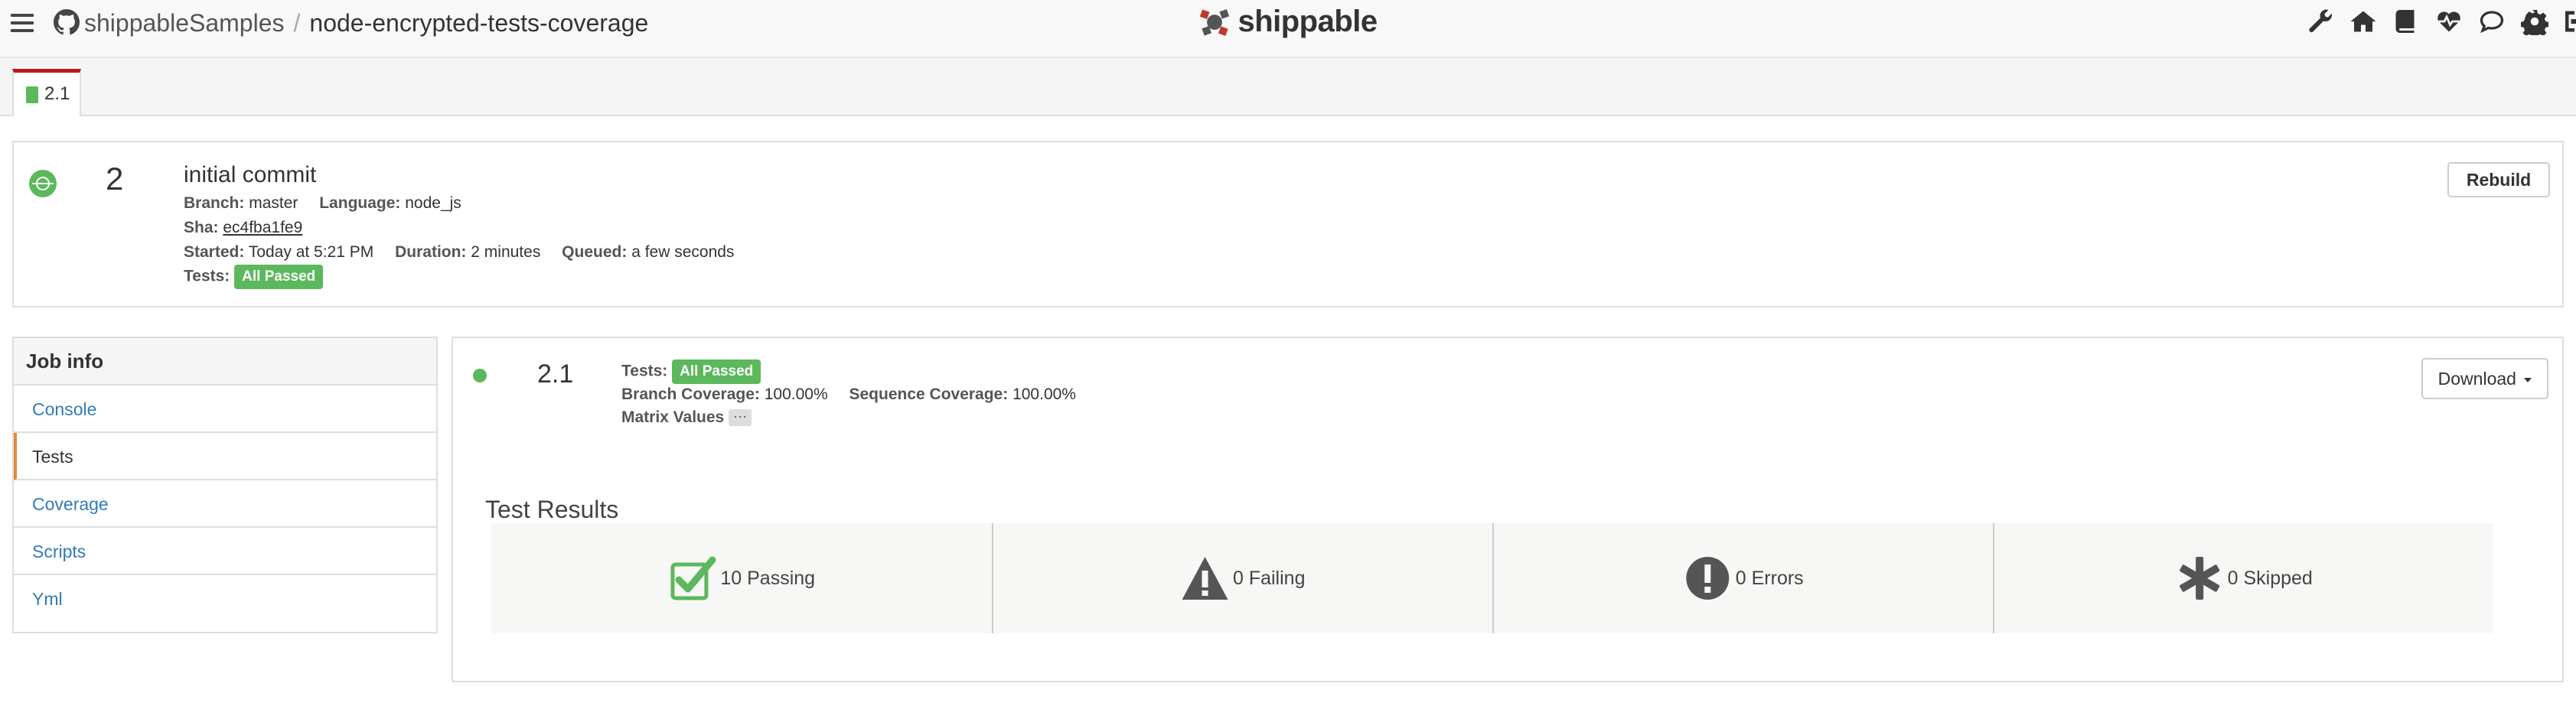 This screenshot has width=2576, height=719. What do you see at coordinates (2270, 578) in the screenshot?
I see `skipped-count: 0 Skipped` at bounding box center [2270, 578].